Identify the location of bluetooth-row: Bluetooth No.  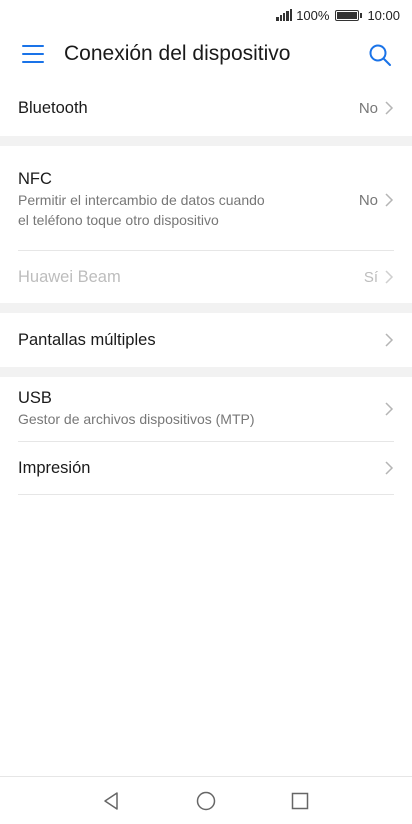
(206, 108).